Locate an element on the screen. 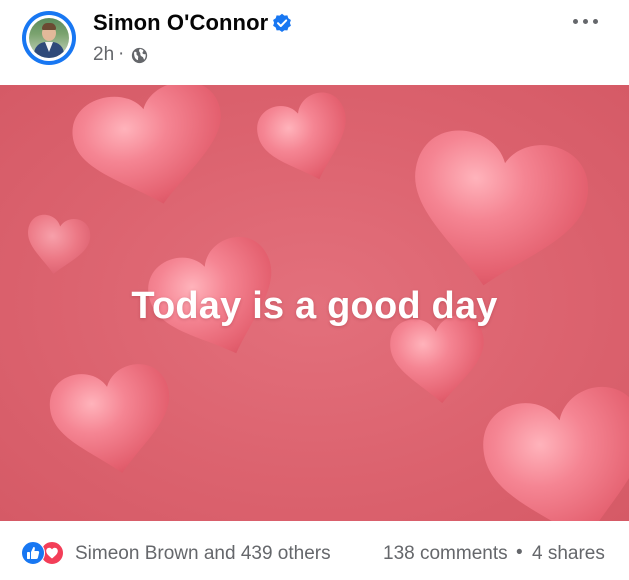 The width and height of the screenshot is (629, 580). reaction-icons is located at coordinates (46, 553).